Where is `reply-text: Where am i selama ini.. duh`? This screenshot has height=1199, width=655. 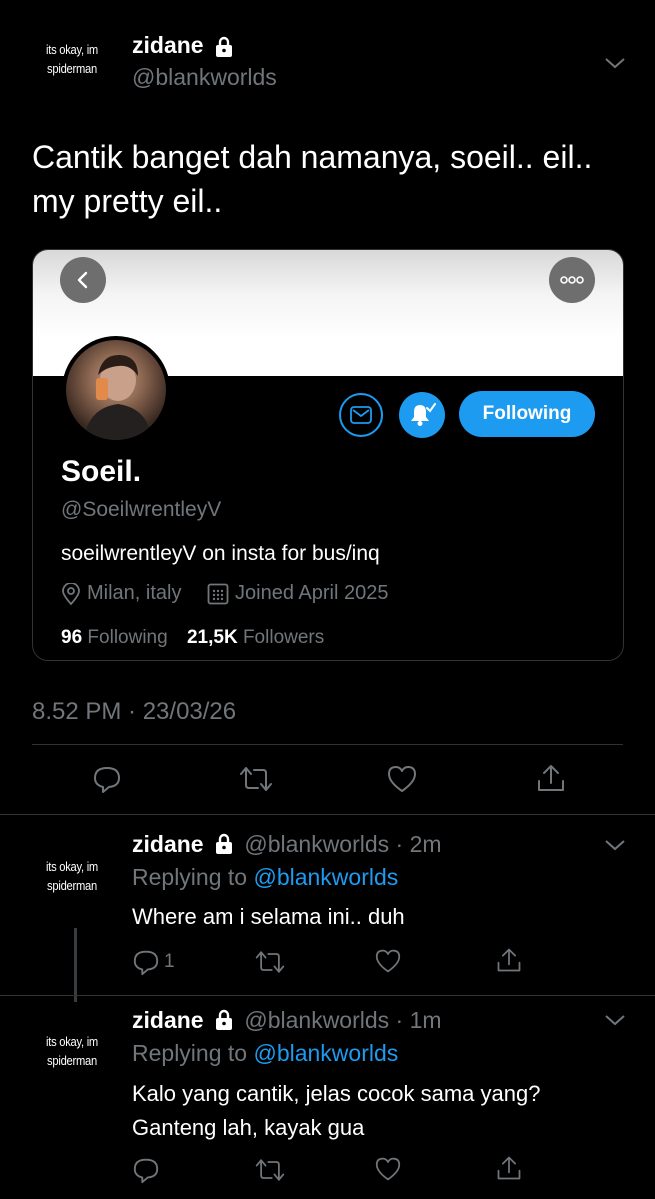 reply-text: Where am i selama ini.. duh is located at coordinates (268, 917).